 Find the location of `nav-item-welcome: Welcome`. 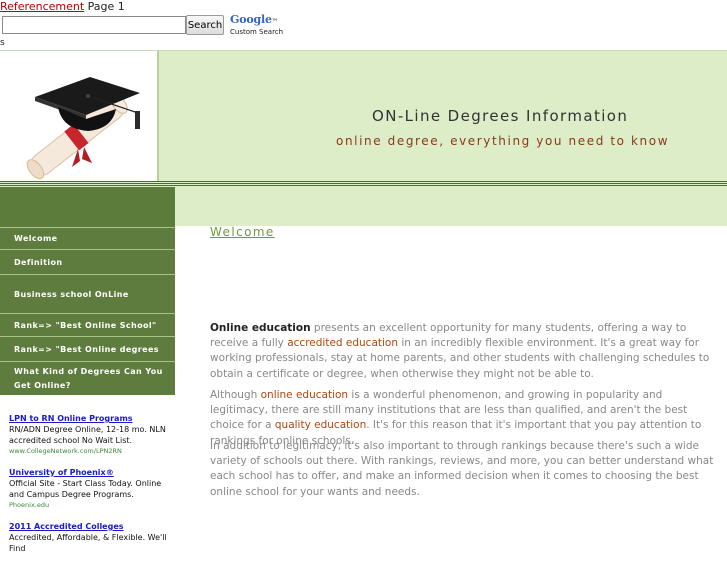

nav-item-welcome: Welcome is located at coordinates (87, 238).